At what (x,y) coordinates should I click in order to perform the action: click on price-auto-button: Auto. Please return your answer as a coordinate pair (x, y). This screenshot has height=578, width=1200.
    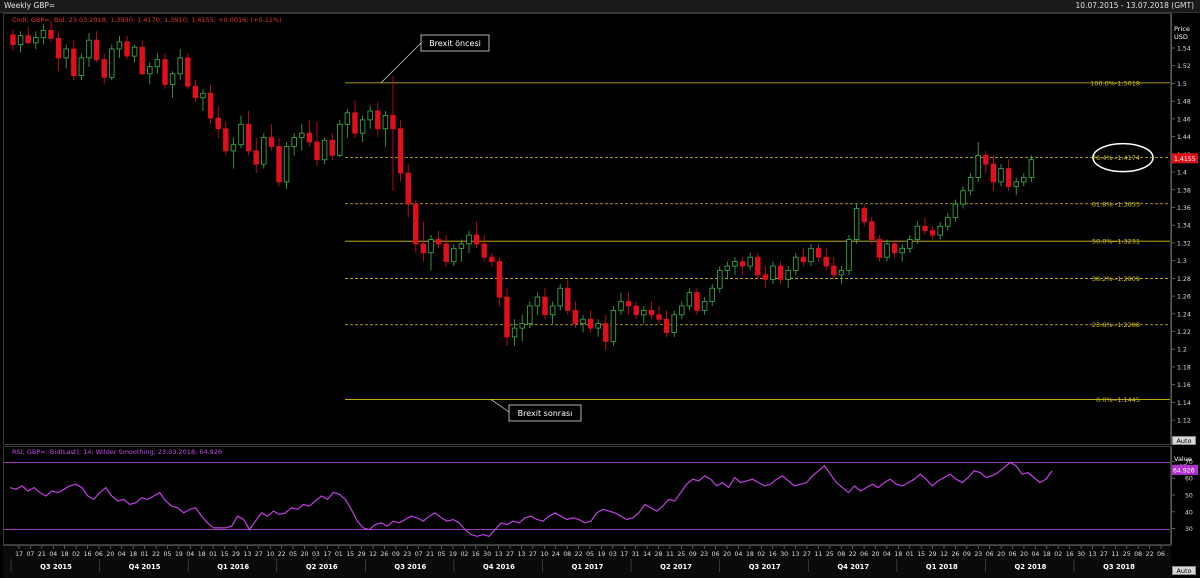
    Looking at the image, I should click on (1184, 440).